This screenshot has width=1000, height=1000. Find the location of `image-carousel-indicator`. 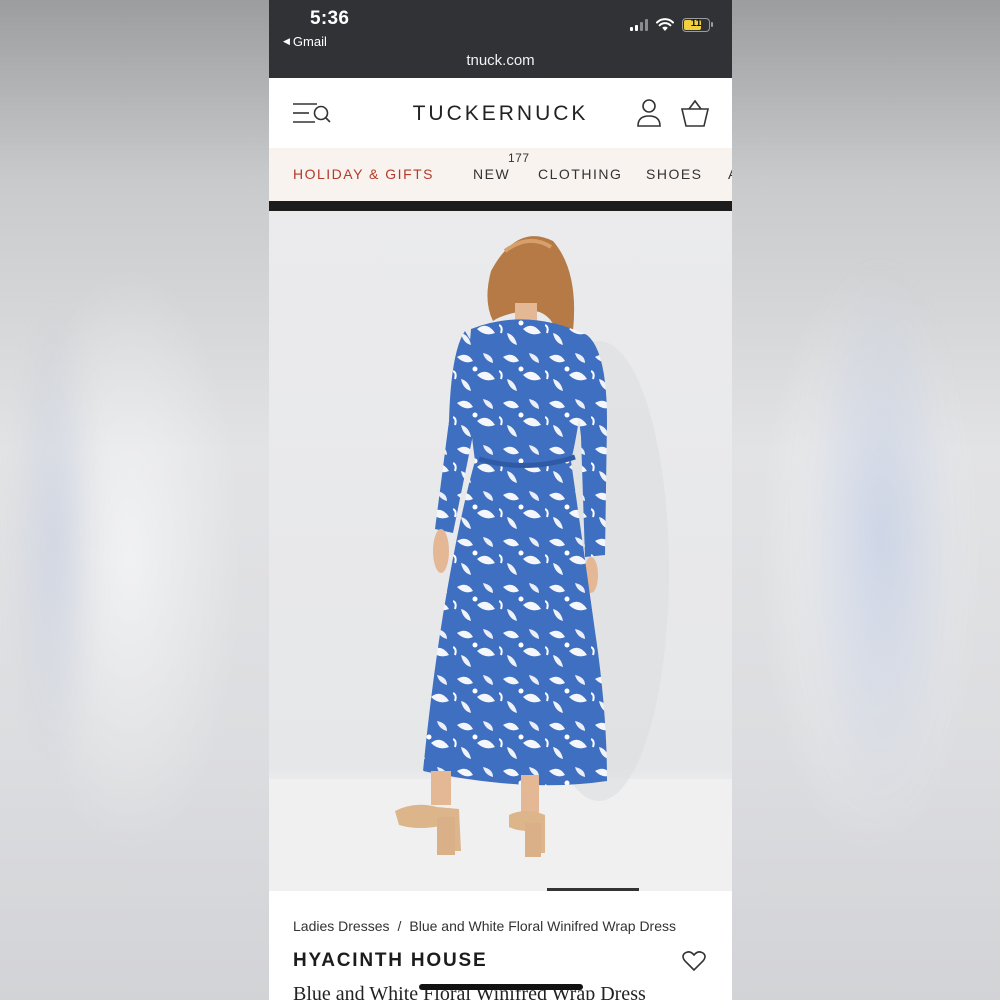

image-carousel-indicator is located at coordinates (593, 889).